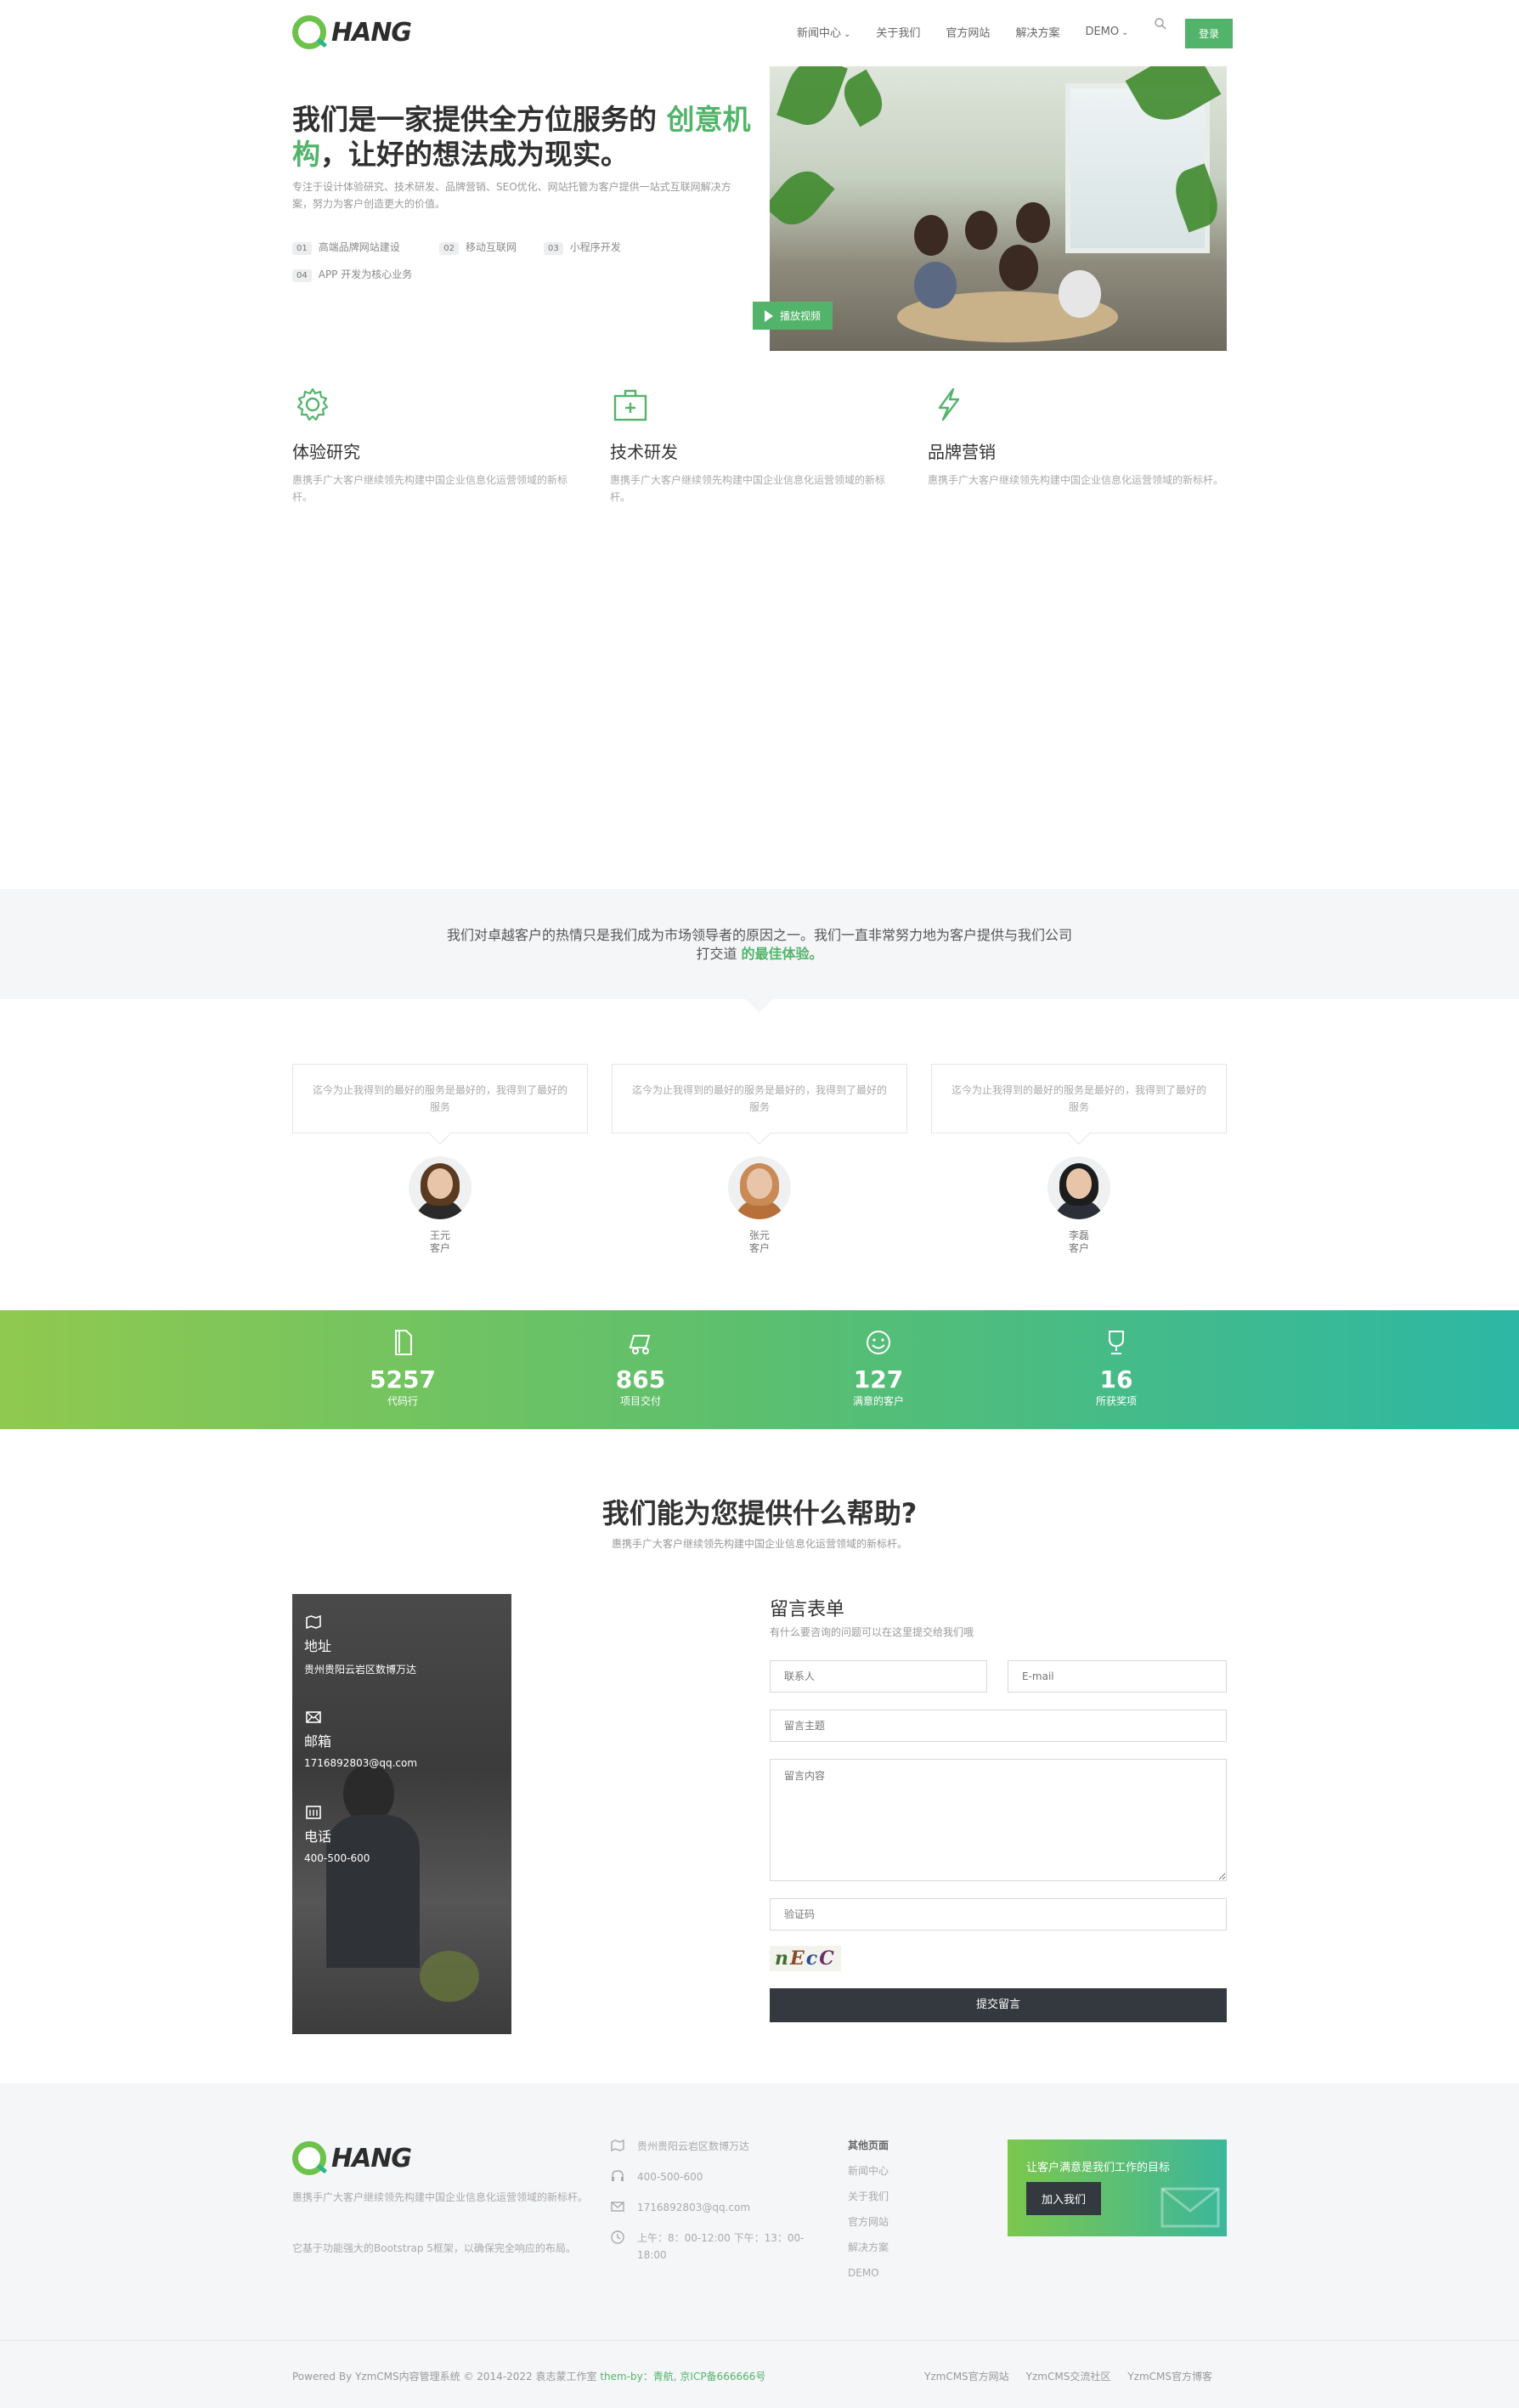 The width and height of the screenshot is (1519, 2408). What do you see at coordinates (1169, 2376) in the screenshot?
I see `bottom-link: YzmCMS官方博客` at bounding box center [1169, 2376].